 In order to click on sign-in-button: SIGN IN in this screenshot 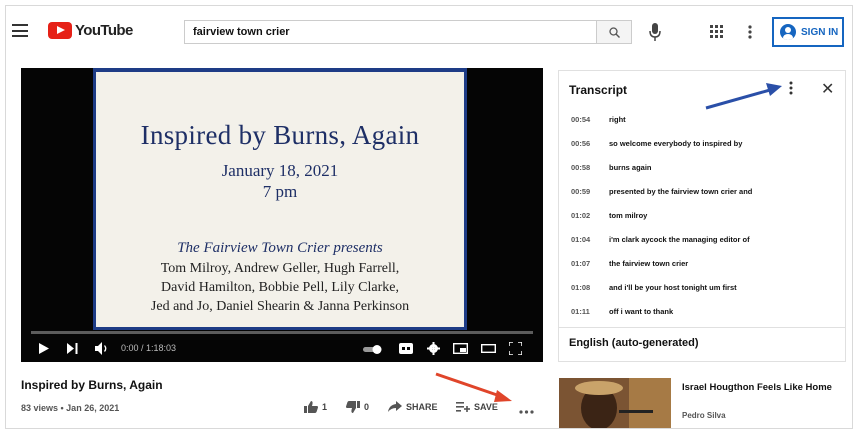, I will do `click(808, 32)`.